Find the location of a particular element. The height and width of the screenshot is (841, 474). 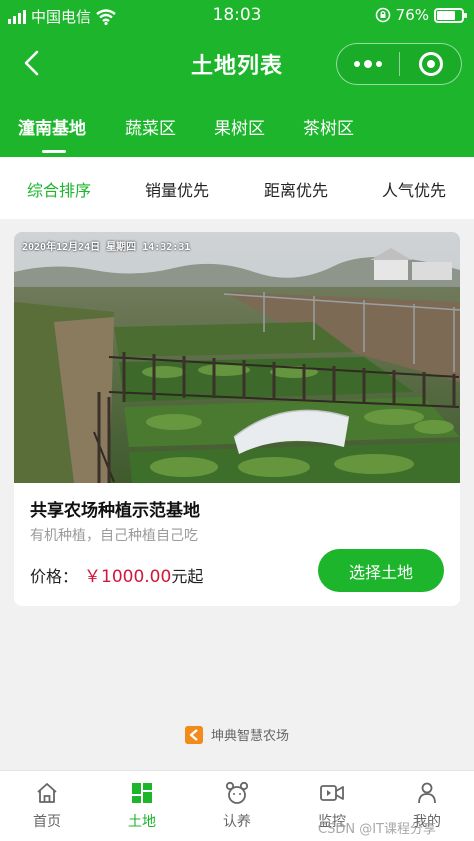

mini-program-capsule is located at coordinates (399, 64).